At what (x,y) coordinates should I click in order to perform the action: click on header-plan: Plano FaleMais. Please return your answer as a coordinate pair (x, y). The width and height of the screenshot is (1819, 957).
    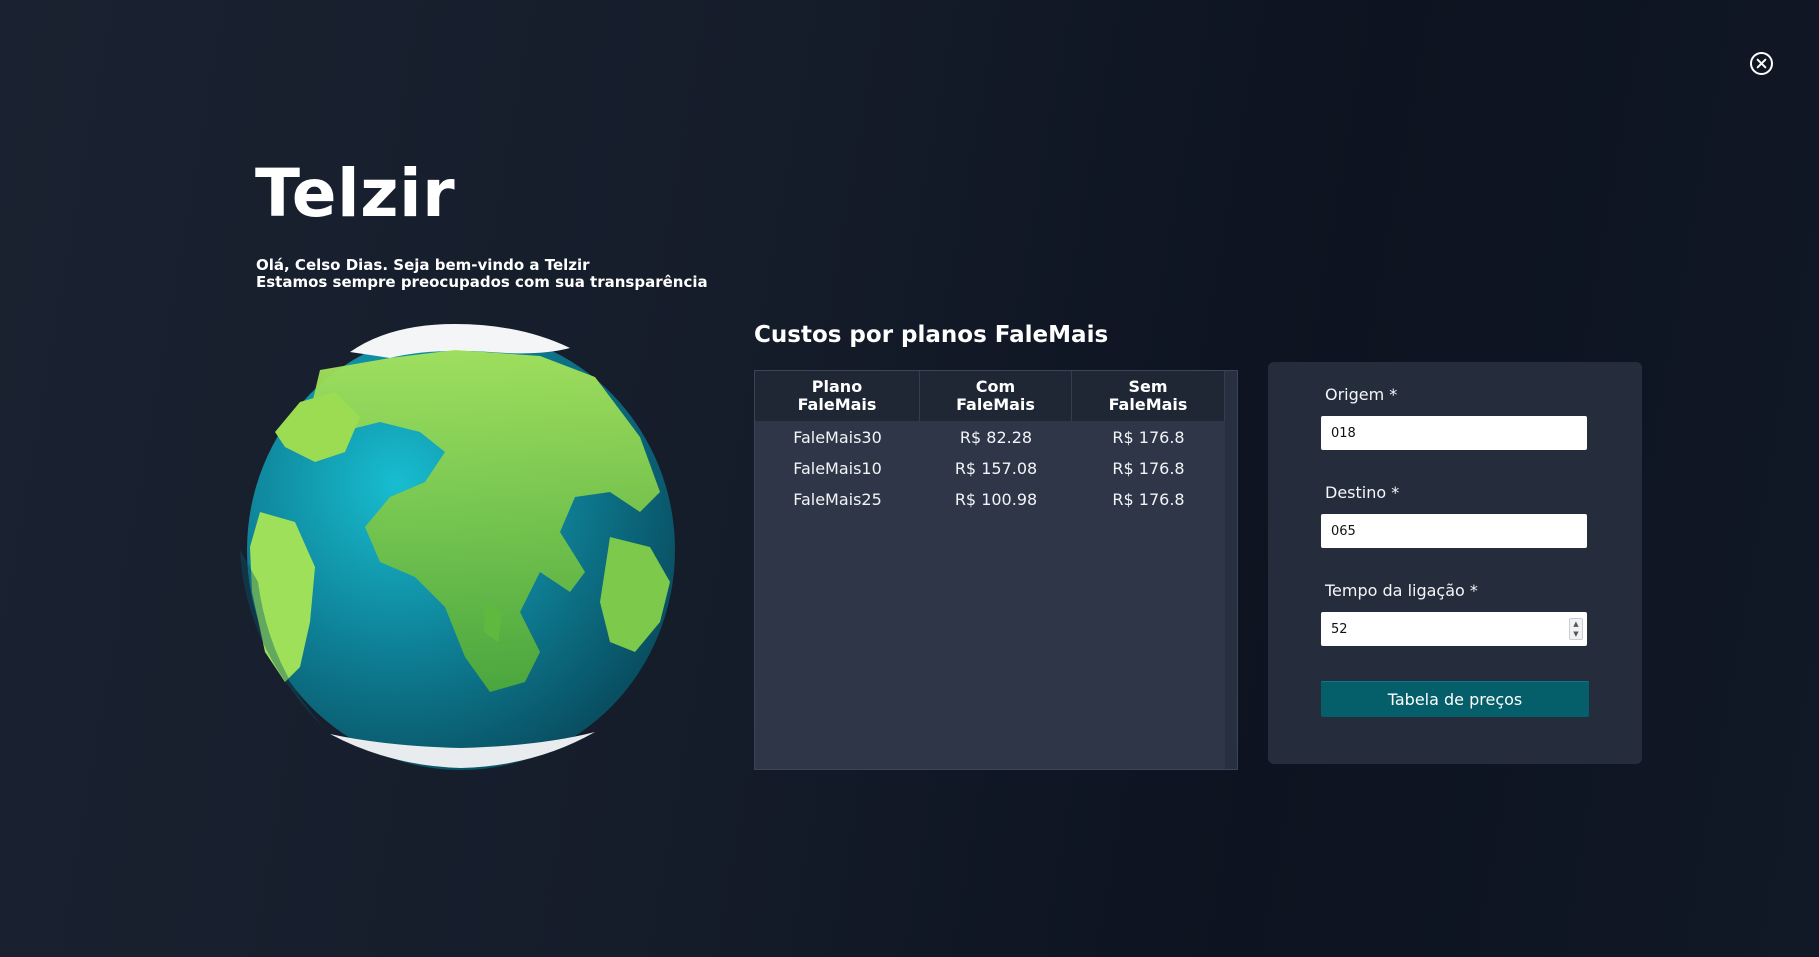
    Looking at the image, I should click on (837, 396).